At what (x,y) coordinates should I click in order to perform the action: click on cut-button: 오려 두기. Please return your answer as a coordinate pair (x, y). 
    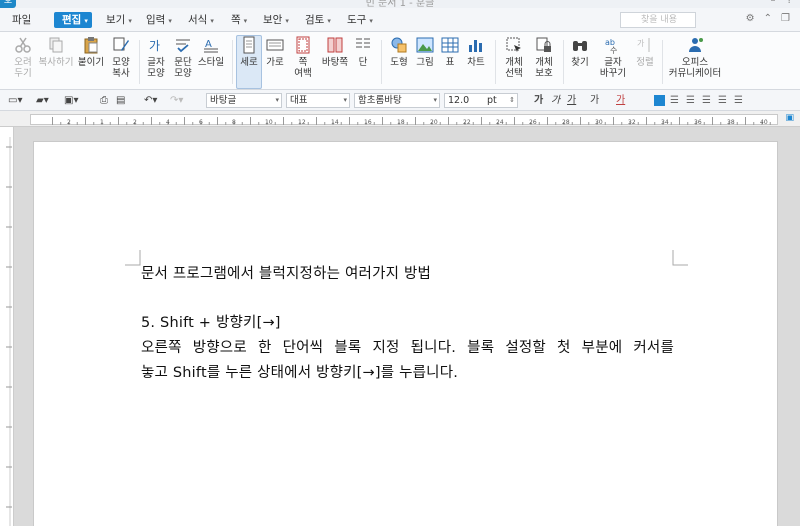
    Looking at the image, I should click on (23, 62).